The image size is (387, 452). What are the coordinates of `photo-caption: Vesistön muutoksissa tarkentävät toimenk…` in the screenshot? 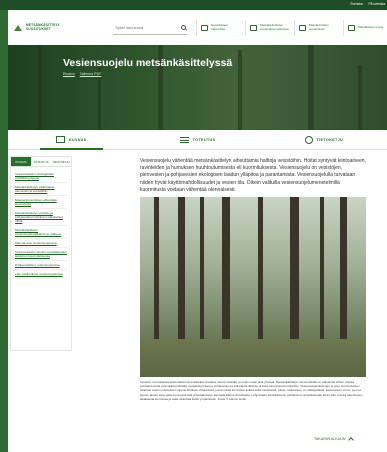 It's located at (251, 390).